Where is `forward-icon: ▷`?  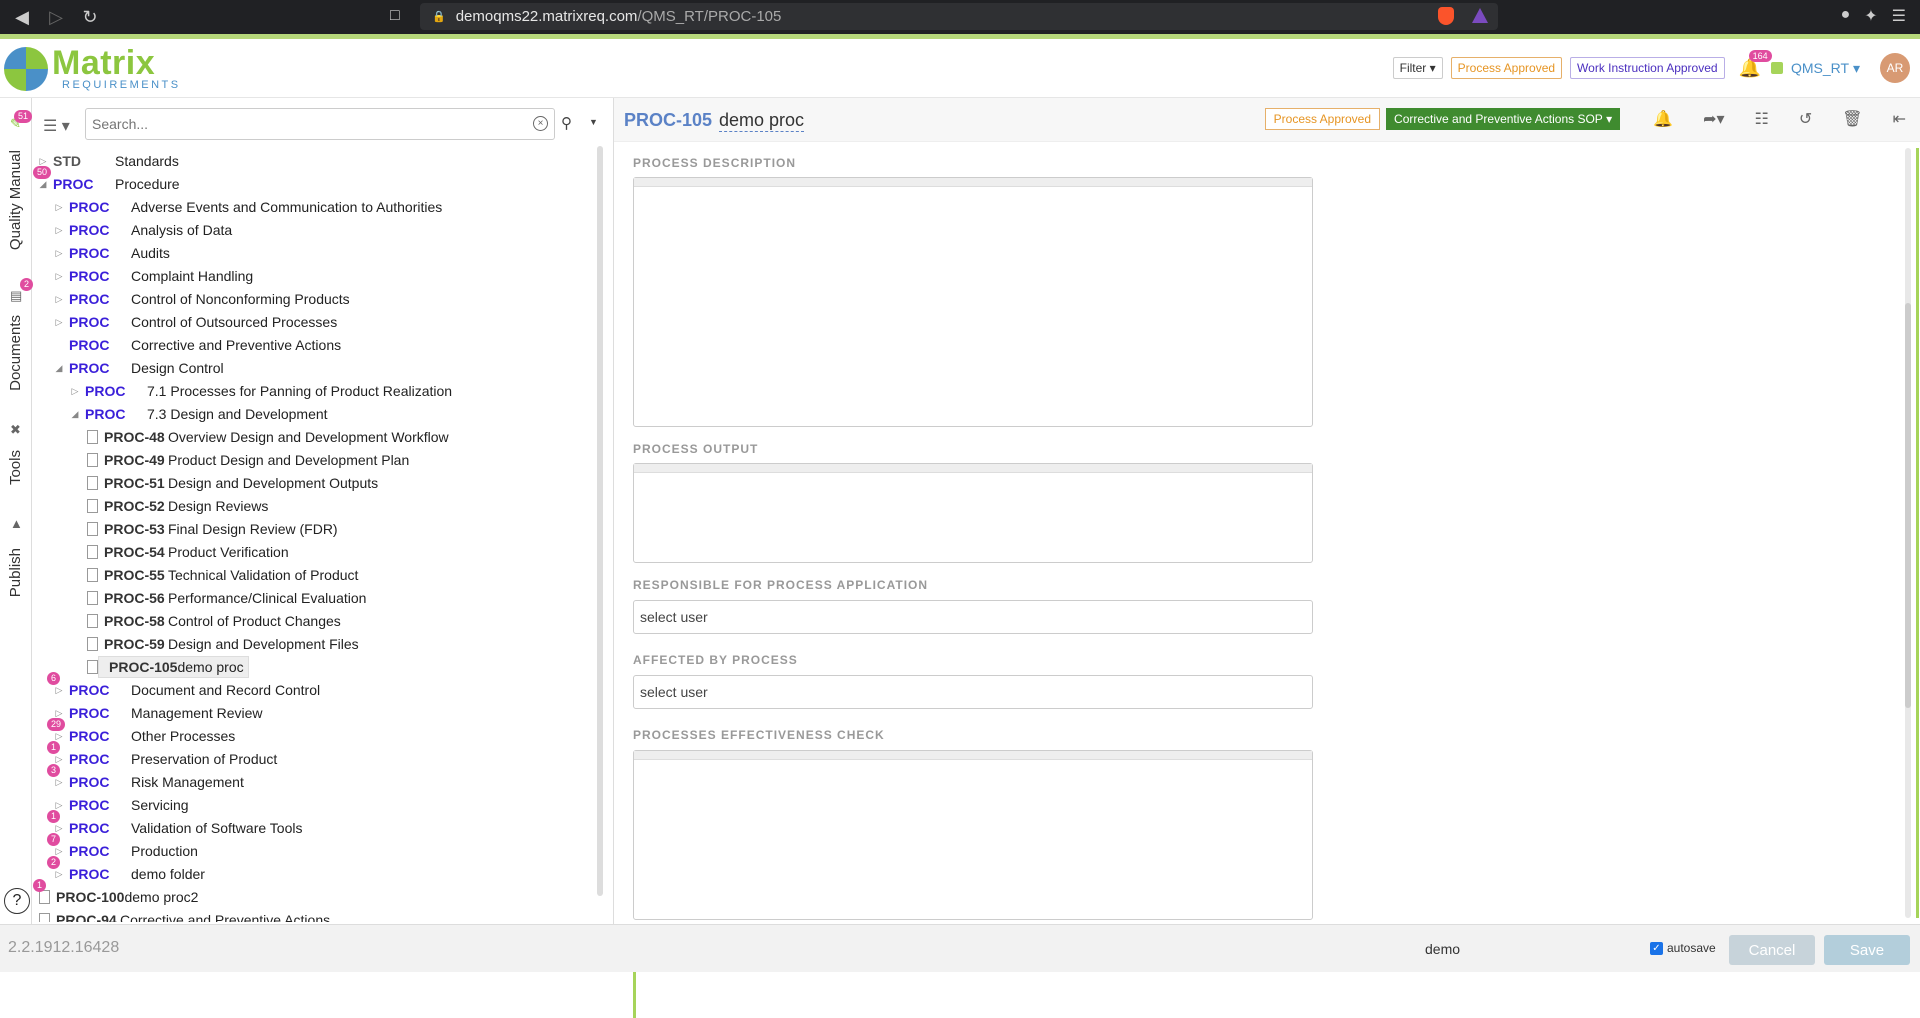
forward-icon: ▷ is located at coordinates (56, 17).